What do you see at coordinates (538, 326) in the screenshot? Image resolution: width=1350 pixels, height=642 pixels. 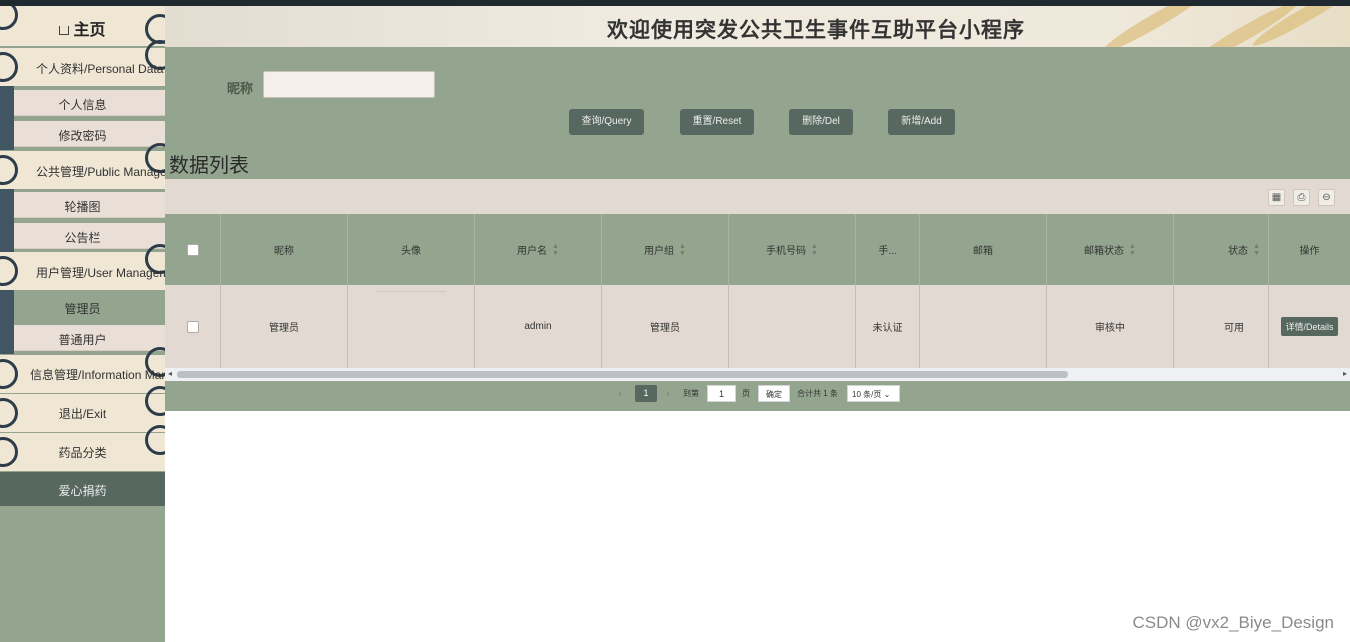 I see `cell-username: admin` at bounding box center [538, 326].